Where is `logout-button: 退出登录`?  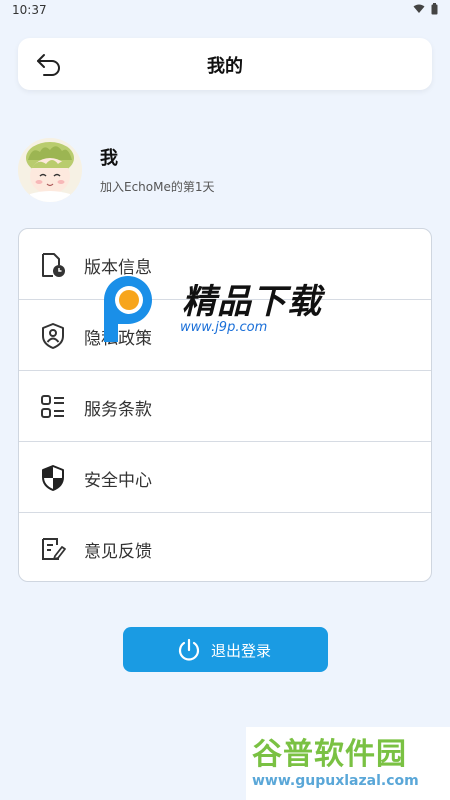 logout-button: 退出登录 is located at coordinates (225, 649).